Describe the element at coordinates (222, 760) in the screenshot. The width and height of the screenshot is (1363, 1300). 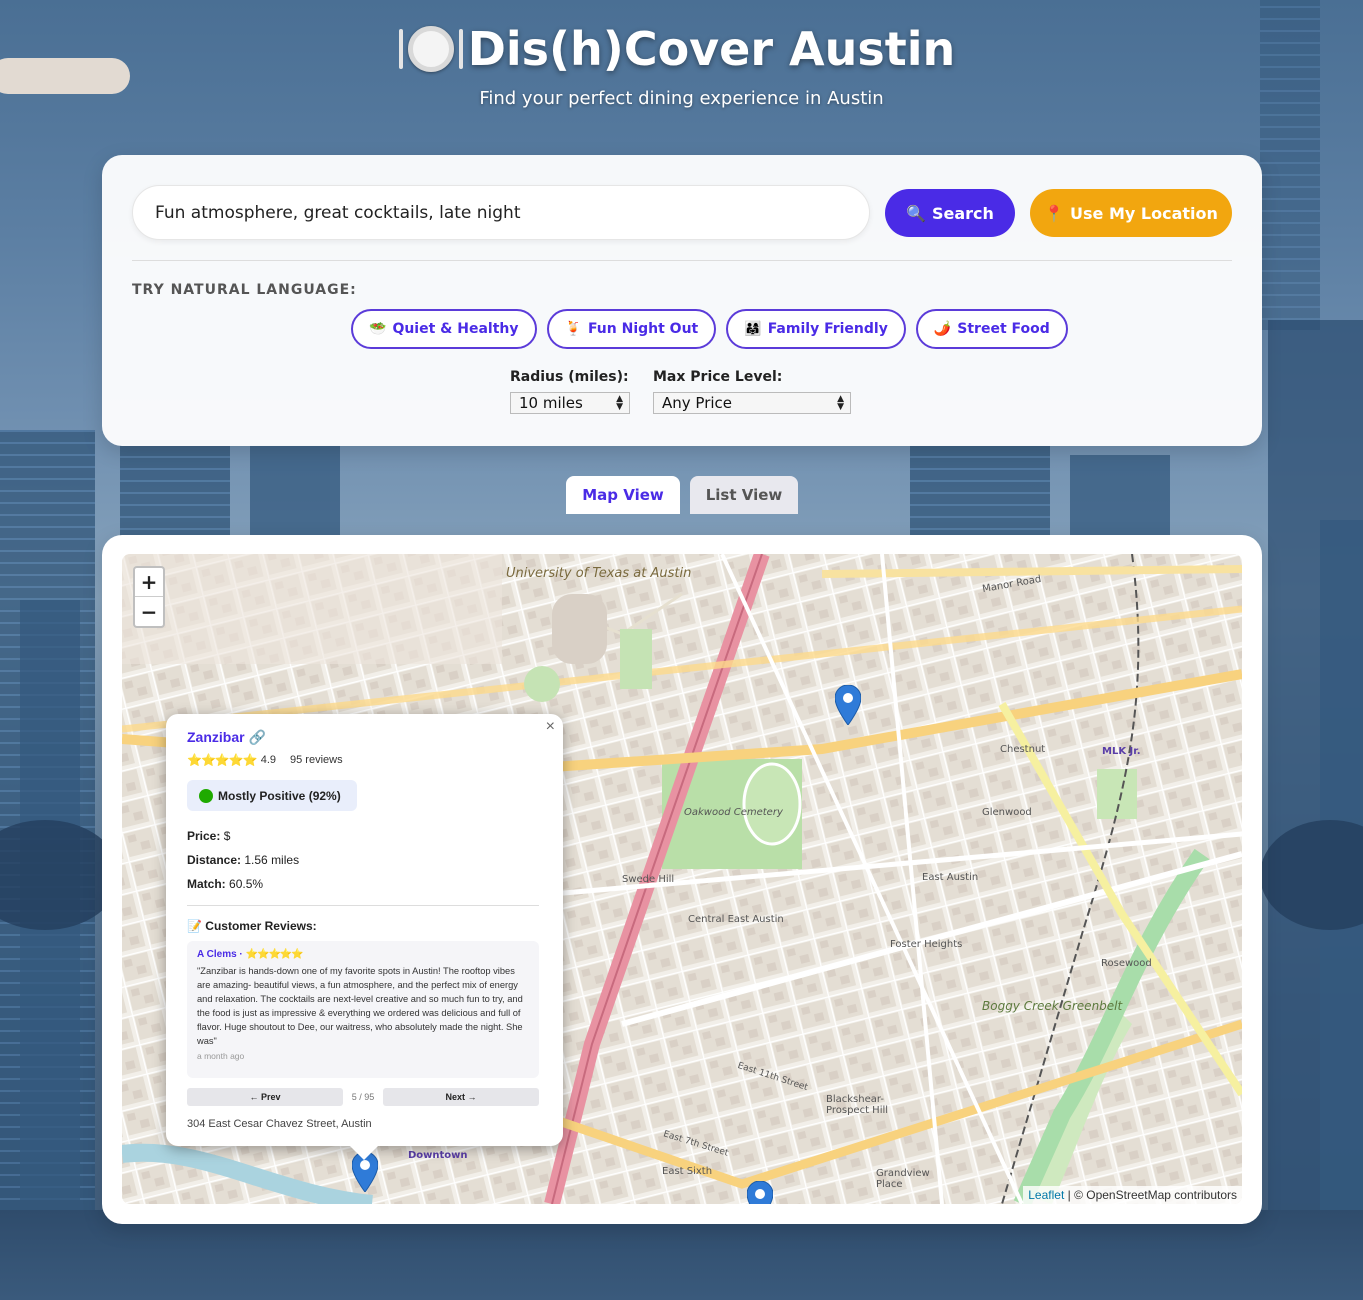
I see `star-rating-icon: ⭐⭐⭐⭐⭐` at that location.